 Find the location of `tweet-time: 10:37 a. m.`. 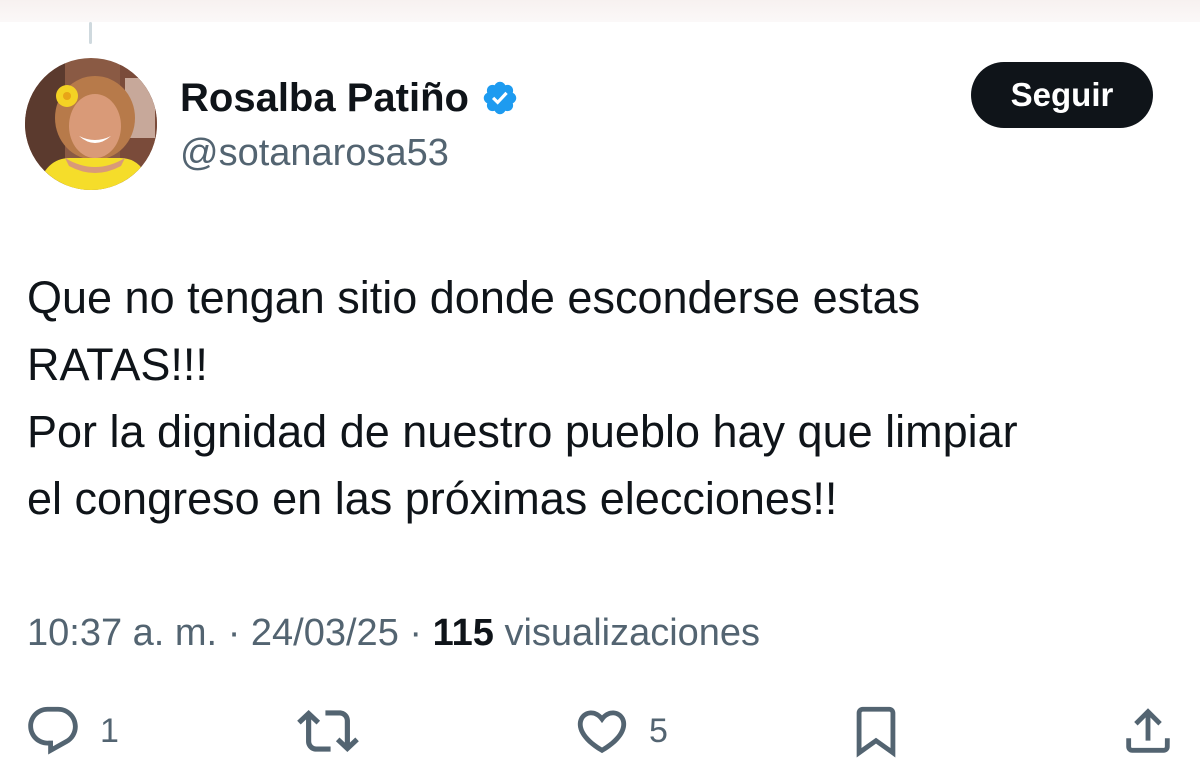

tweet-time: 10:37 a. m. is located at coordinates (122, 633).